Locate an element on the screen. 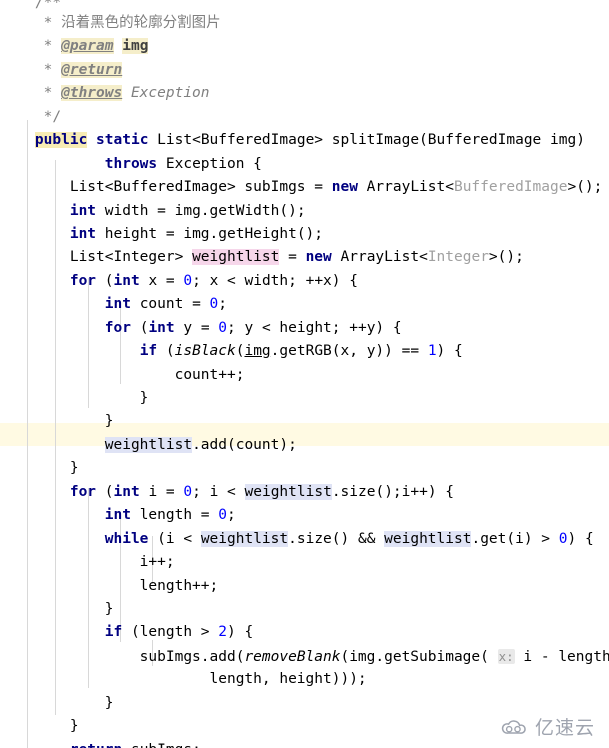  code-line: length, height))); is located at coordinates (304, 679).